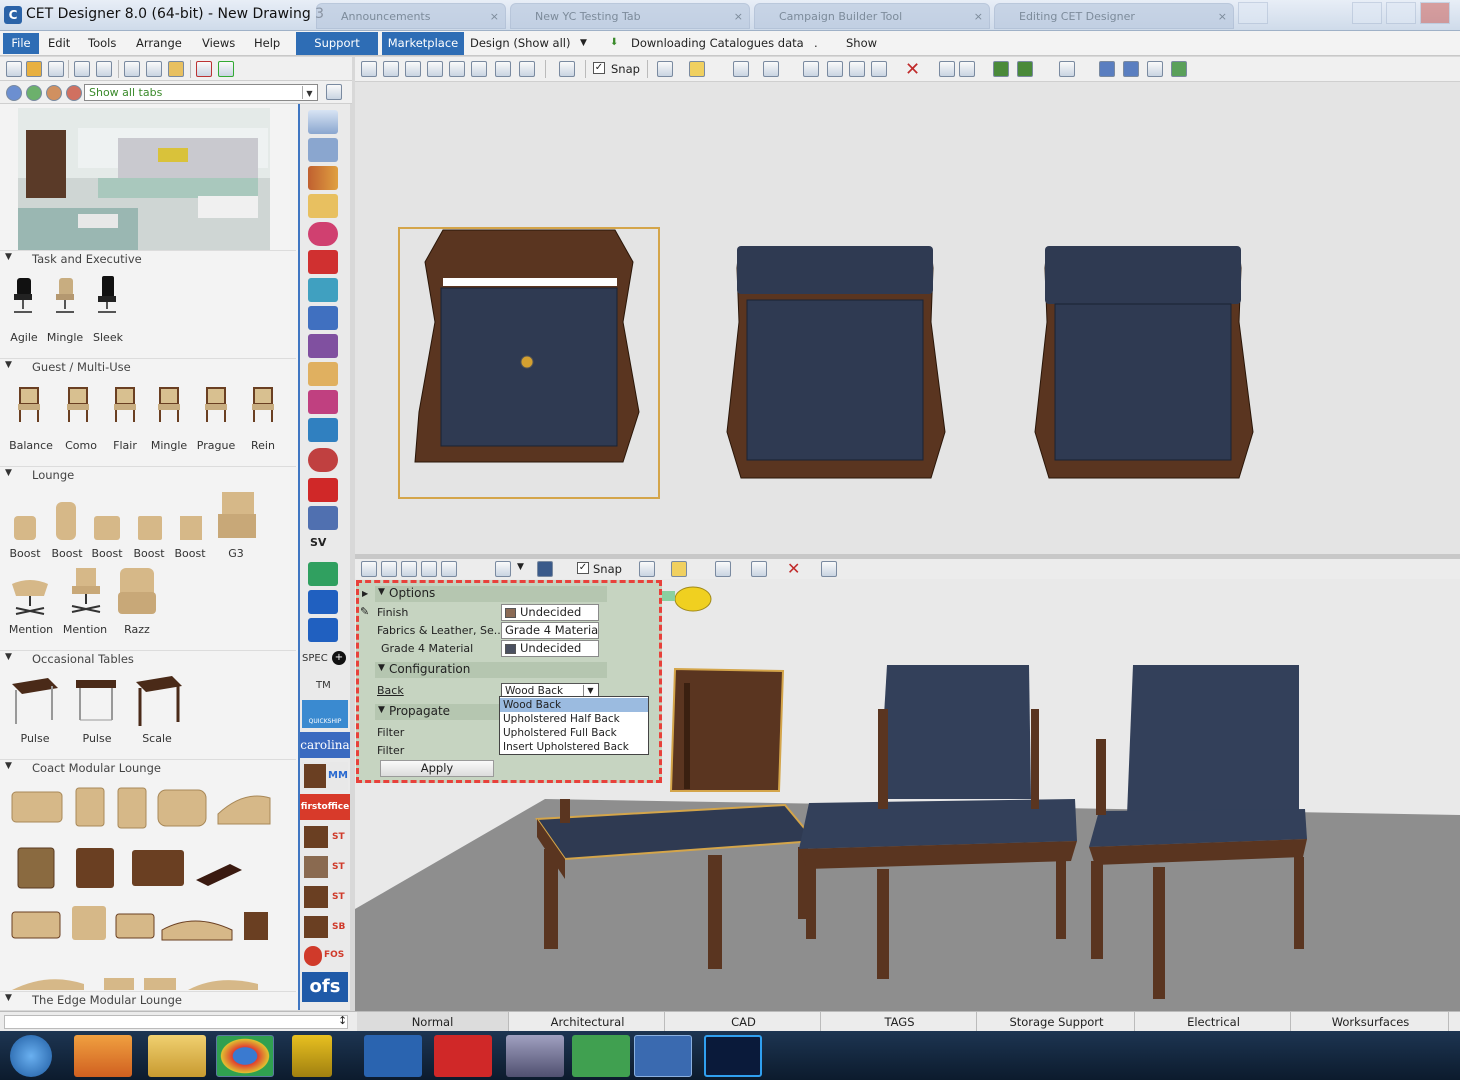 This screenshot has width=1460, height=1080. Describe the element at coordinates (267, 43) in the screenshot. I see `menu-help: Help` at that location.